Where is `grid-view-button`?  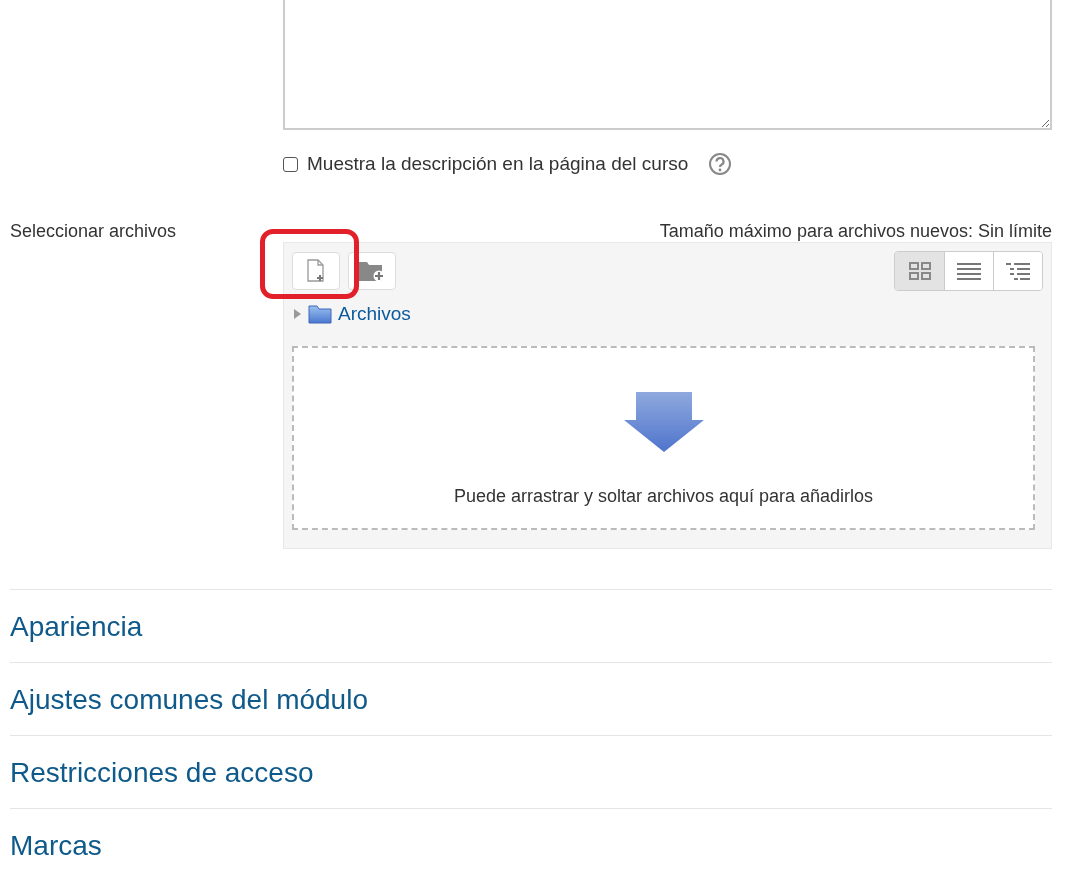 grid-view-button is located at coordinates (919, 271).